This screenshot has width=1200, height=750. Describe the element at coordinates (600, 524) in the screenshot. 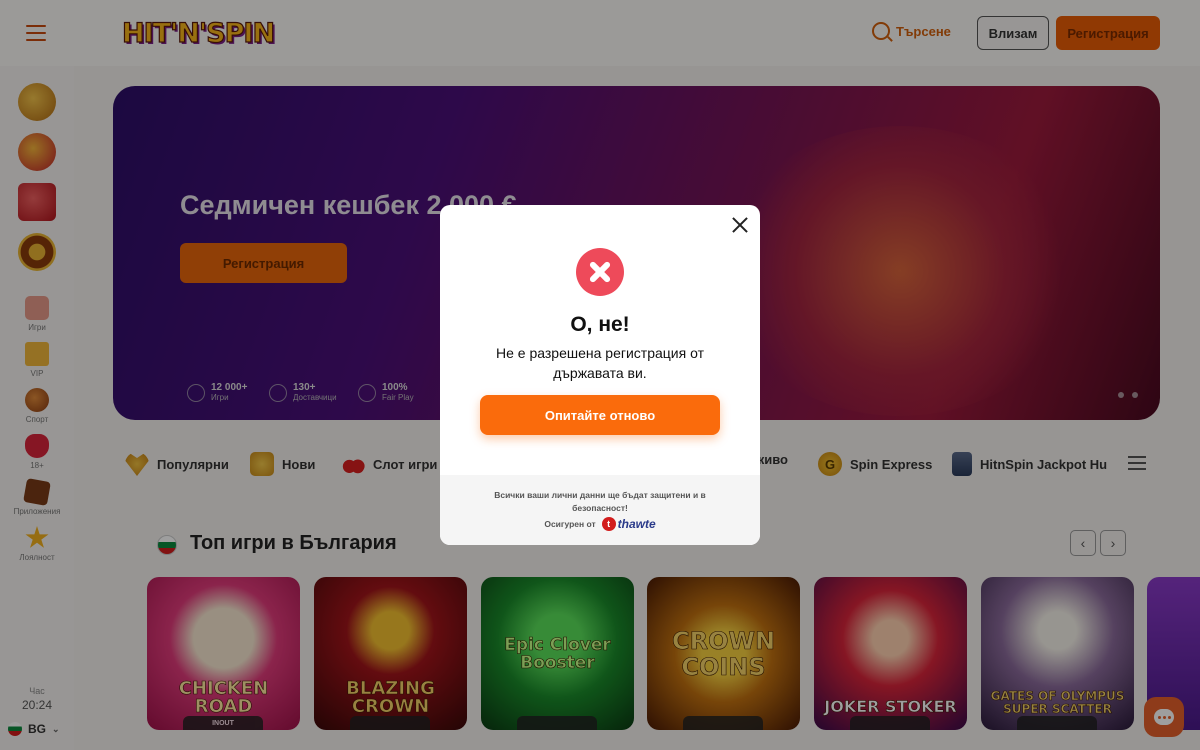

I see `secured-by: Осигурен от t thawte` at that location.